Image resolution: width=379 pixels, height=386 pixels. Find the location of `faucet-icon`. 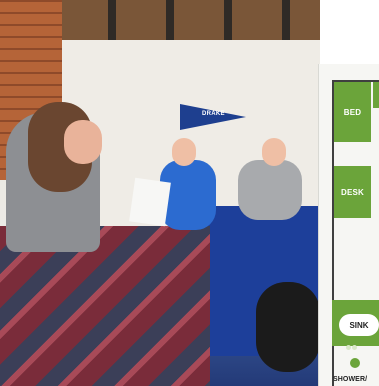

faucet-icon is located at coordinates (354, 343).